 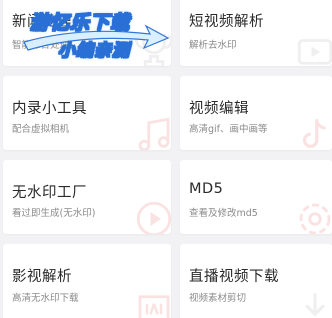 What do you see at coordinates (87, 281) in the screenshot?
I see `tool-card-film-parse: 影视解析 高清无水印下载` at bounding box center [87, 281].